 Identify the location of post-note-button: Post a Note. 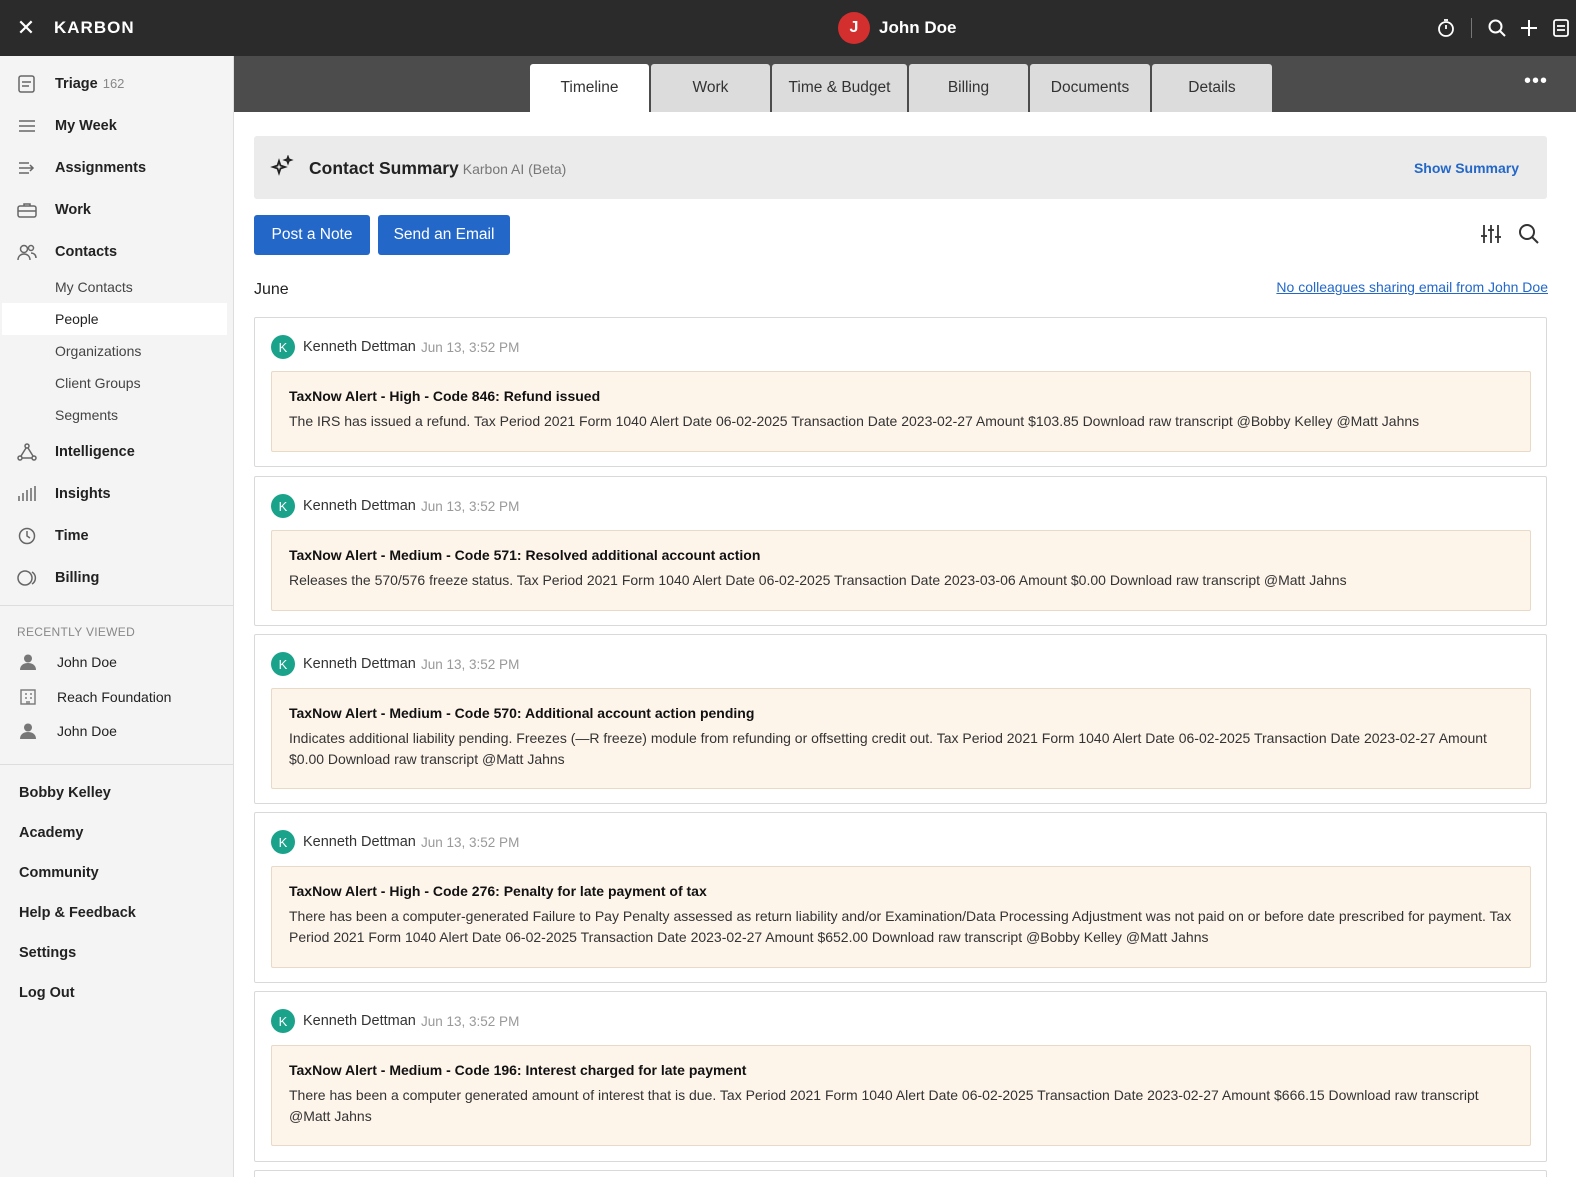
(312, 235).